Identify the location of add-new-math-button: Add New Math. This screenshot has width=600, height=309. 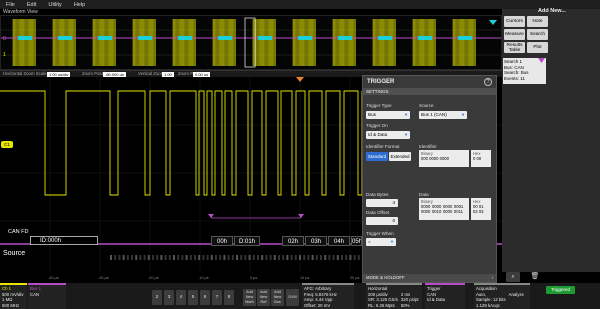
(249, 297).